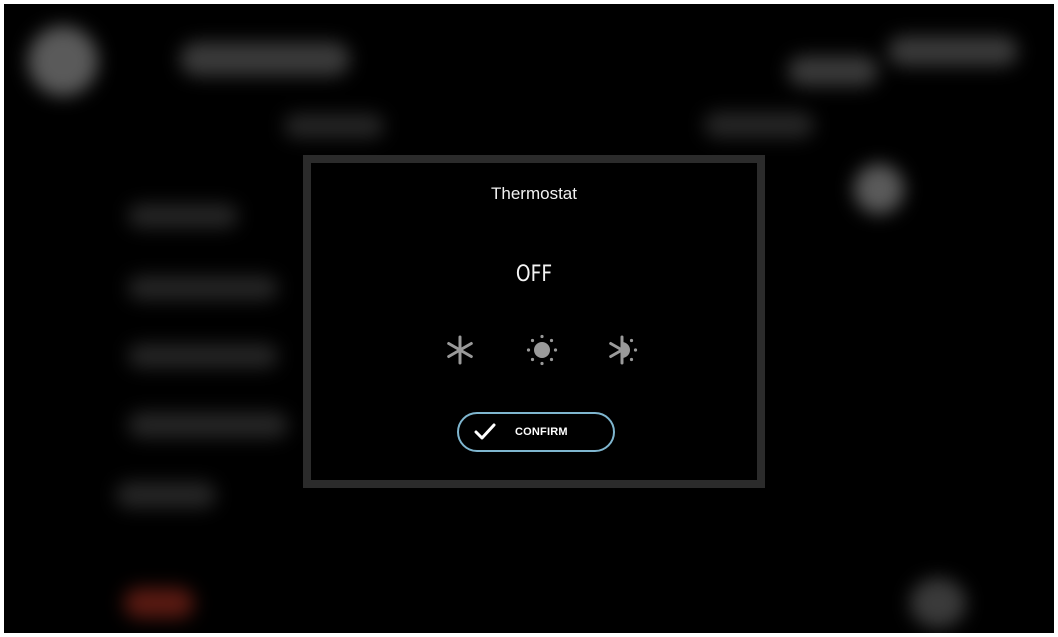 The height and width of the screenshot is (637, 1058). What do you see at coordinates (879, 189) in the screenshot?
I see `bg-side-button` at bounding box center [879, 189].